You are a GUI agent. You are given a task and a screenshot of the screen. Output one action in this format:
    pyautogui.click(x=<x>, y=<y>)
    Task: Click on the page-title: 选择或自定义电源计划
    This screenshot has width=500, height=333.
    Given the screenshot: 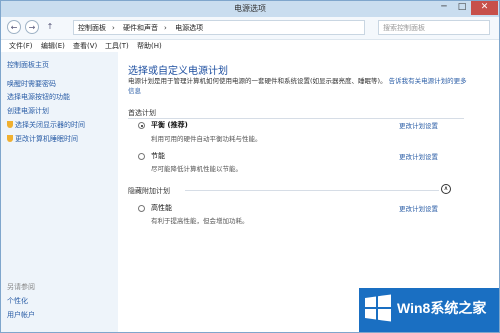 What is the action you would take?
    pyautogui.click(x=178, y=71)
    